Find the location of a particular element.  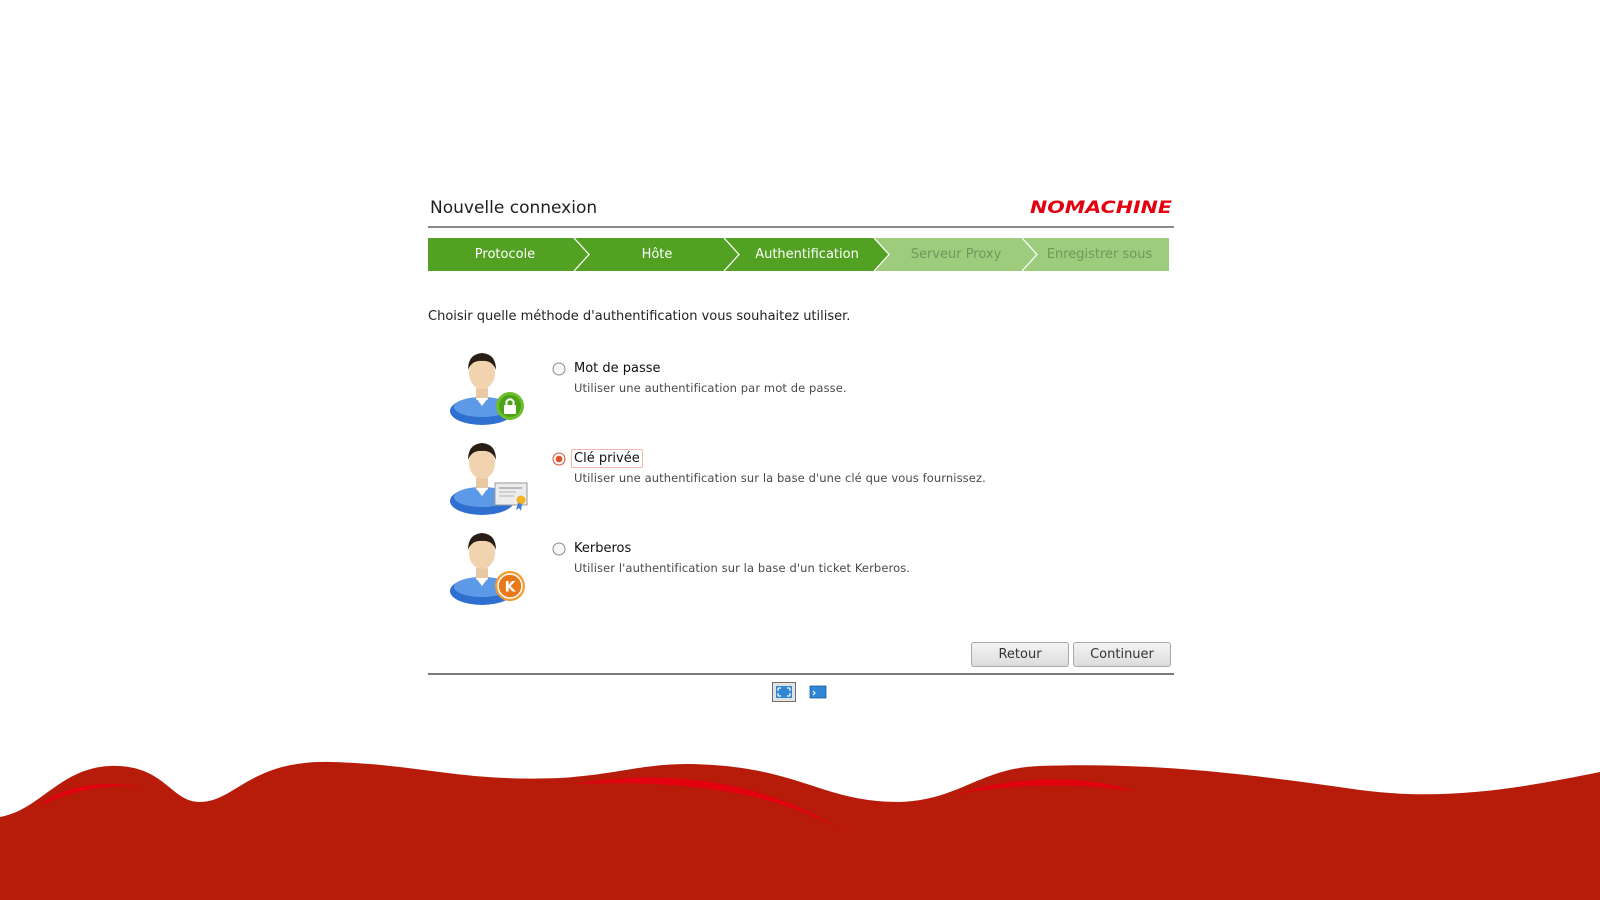

svg-text: K is located at coordinates (511, 588).